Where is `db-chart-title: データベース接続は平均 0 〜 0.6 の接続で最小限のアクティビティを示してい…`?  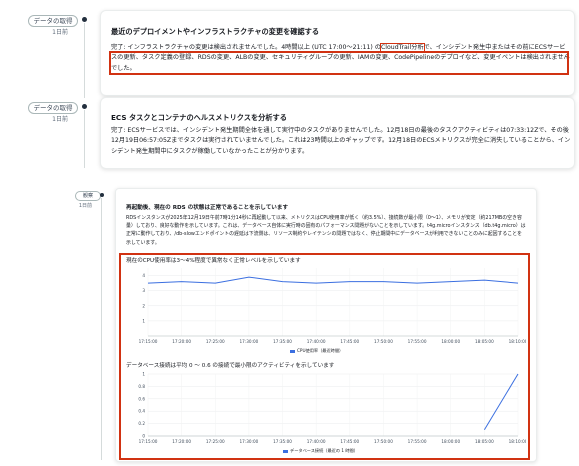 db-chart-title: データベース接続は平均 0 〜 0.6 の接続で最小限のアクティビティを示してい… is located at coordinates (230, 366).